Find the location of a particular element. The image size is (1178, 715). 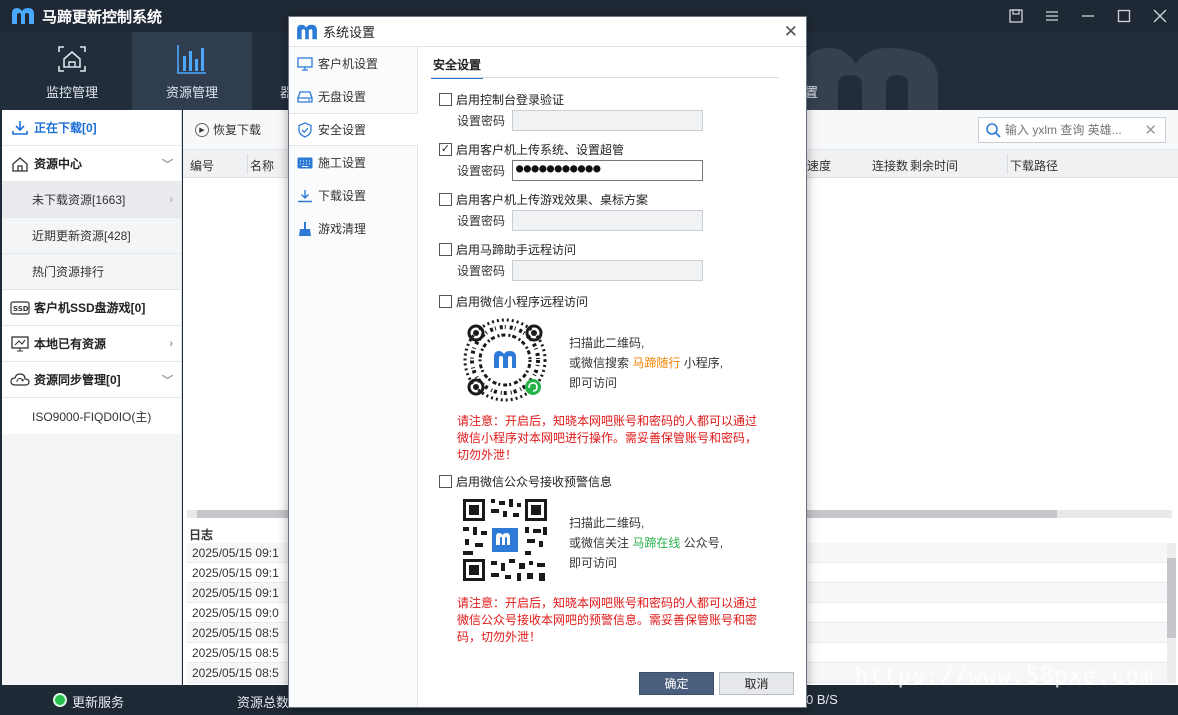

console-login-password-row: 设置密码 is located at coordinates (580, 120).